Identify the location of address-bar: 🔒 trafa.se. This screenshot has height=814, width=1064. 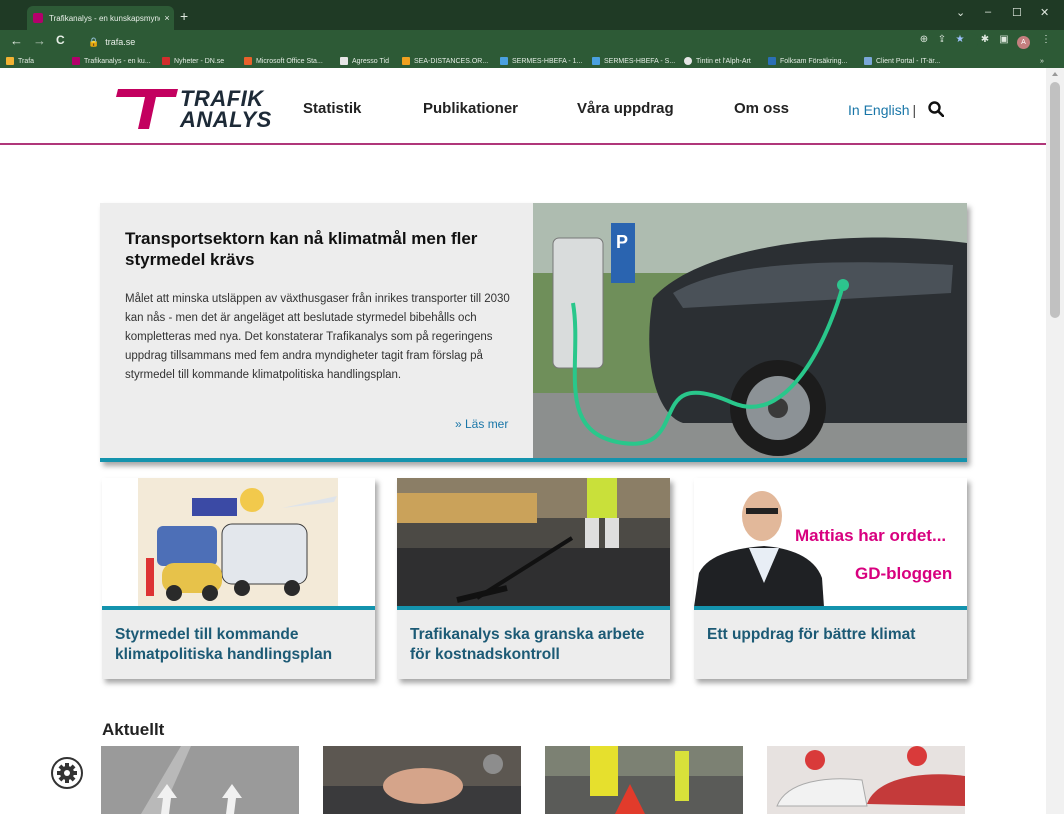
(533, 42).